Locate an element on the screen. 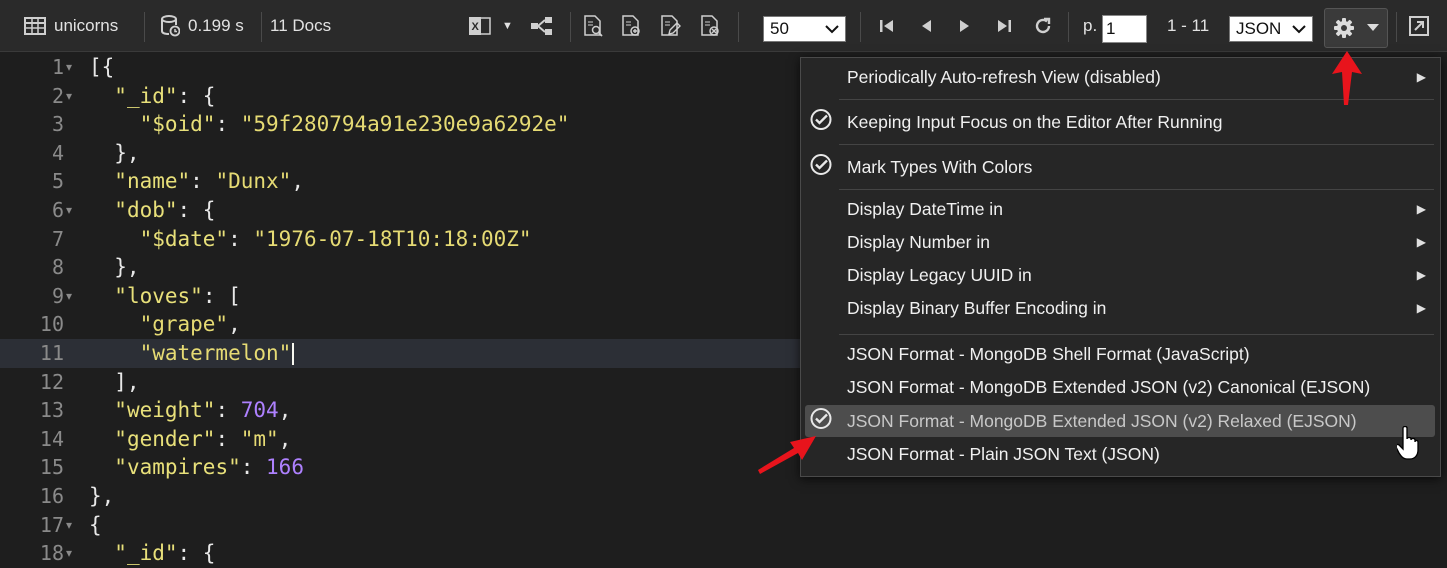 The height and width of the screenshot is (568, 1447). first-page-button is located at coordinates (887, 26).